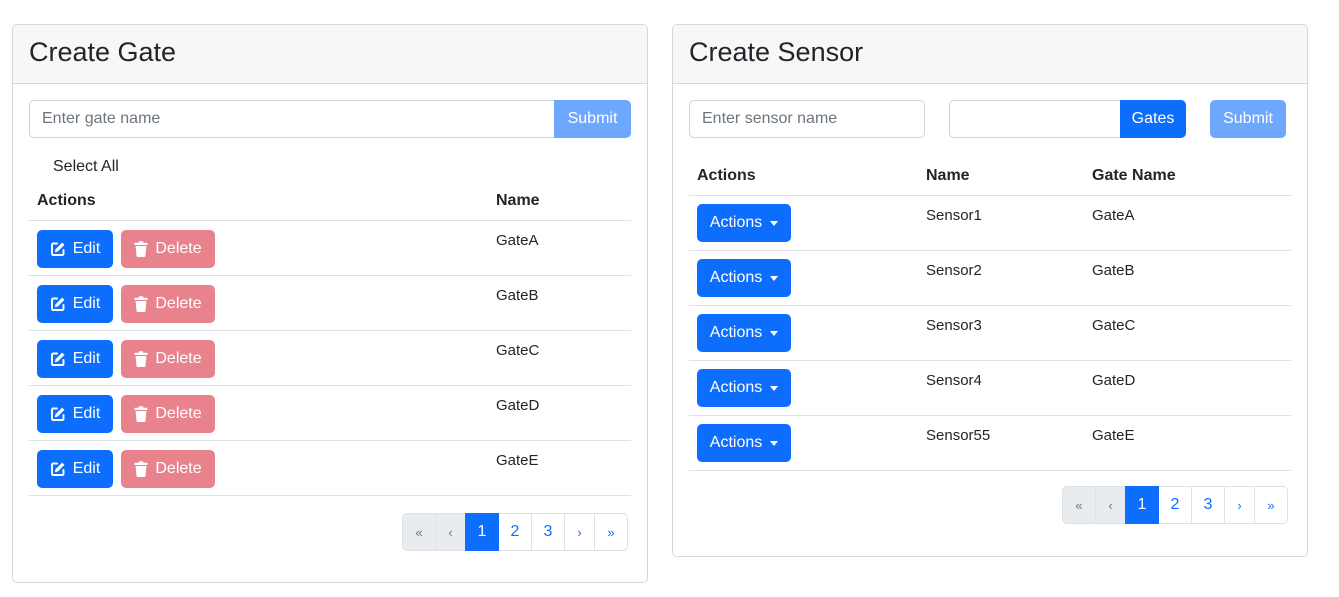  I want to click on table-row: Actions Sensor2 GateB, so click(990, 278).